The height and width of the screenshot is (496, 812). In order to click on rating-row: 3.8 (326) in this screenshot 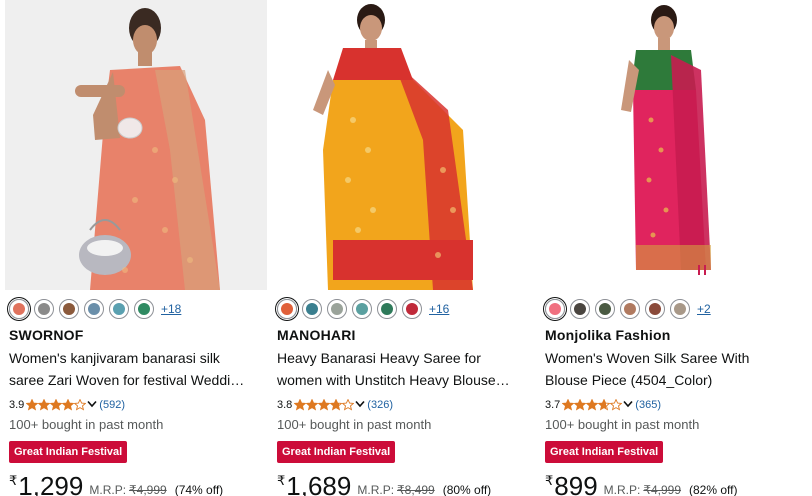, I will do `click(335, 405)`.